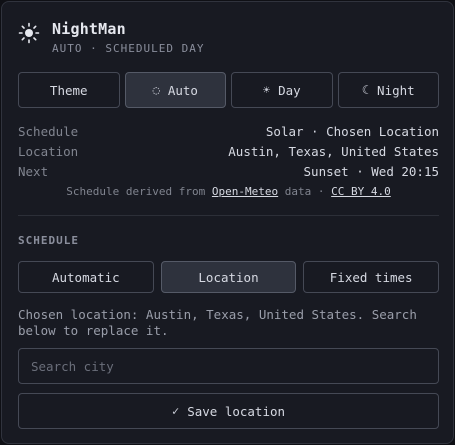 The image size is (455, 445). What do you see at coordinates (228, 90) in the screenshot?
I see `mode-selector: Theme ◌ Auto ☀ Day ☾ Night` at bounding box center [228, 90].